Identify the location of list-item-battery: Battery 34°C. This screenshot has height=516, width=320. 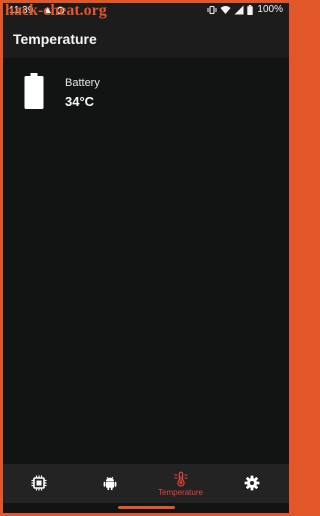
(146, 92).